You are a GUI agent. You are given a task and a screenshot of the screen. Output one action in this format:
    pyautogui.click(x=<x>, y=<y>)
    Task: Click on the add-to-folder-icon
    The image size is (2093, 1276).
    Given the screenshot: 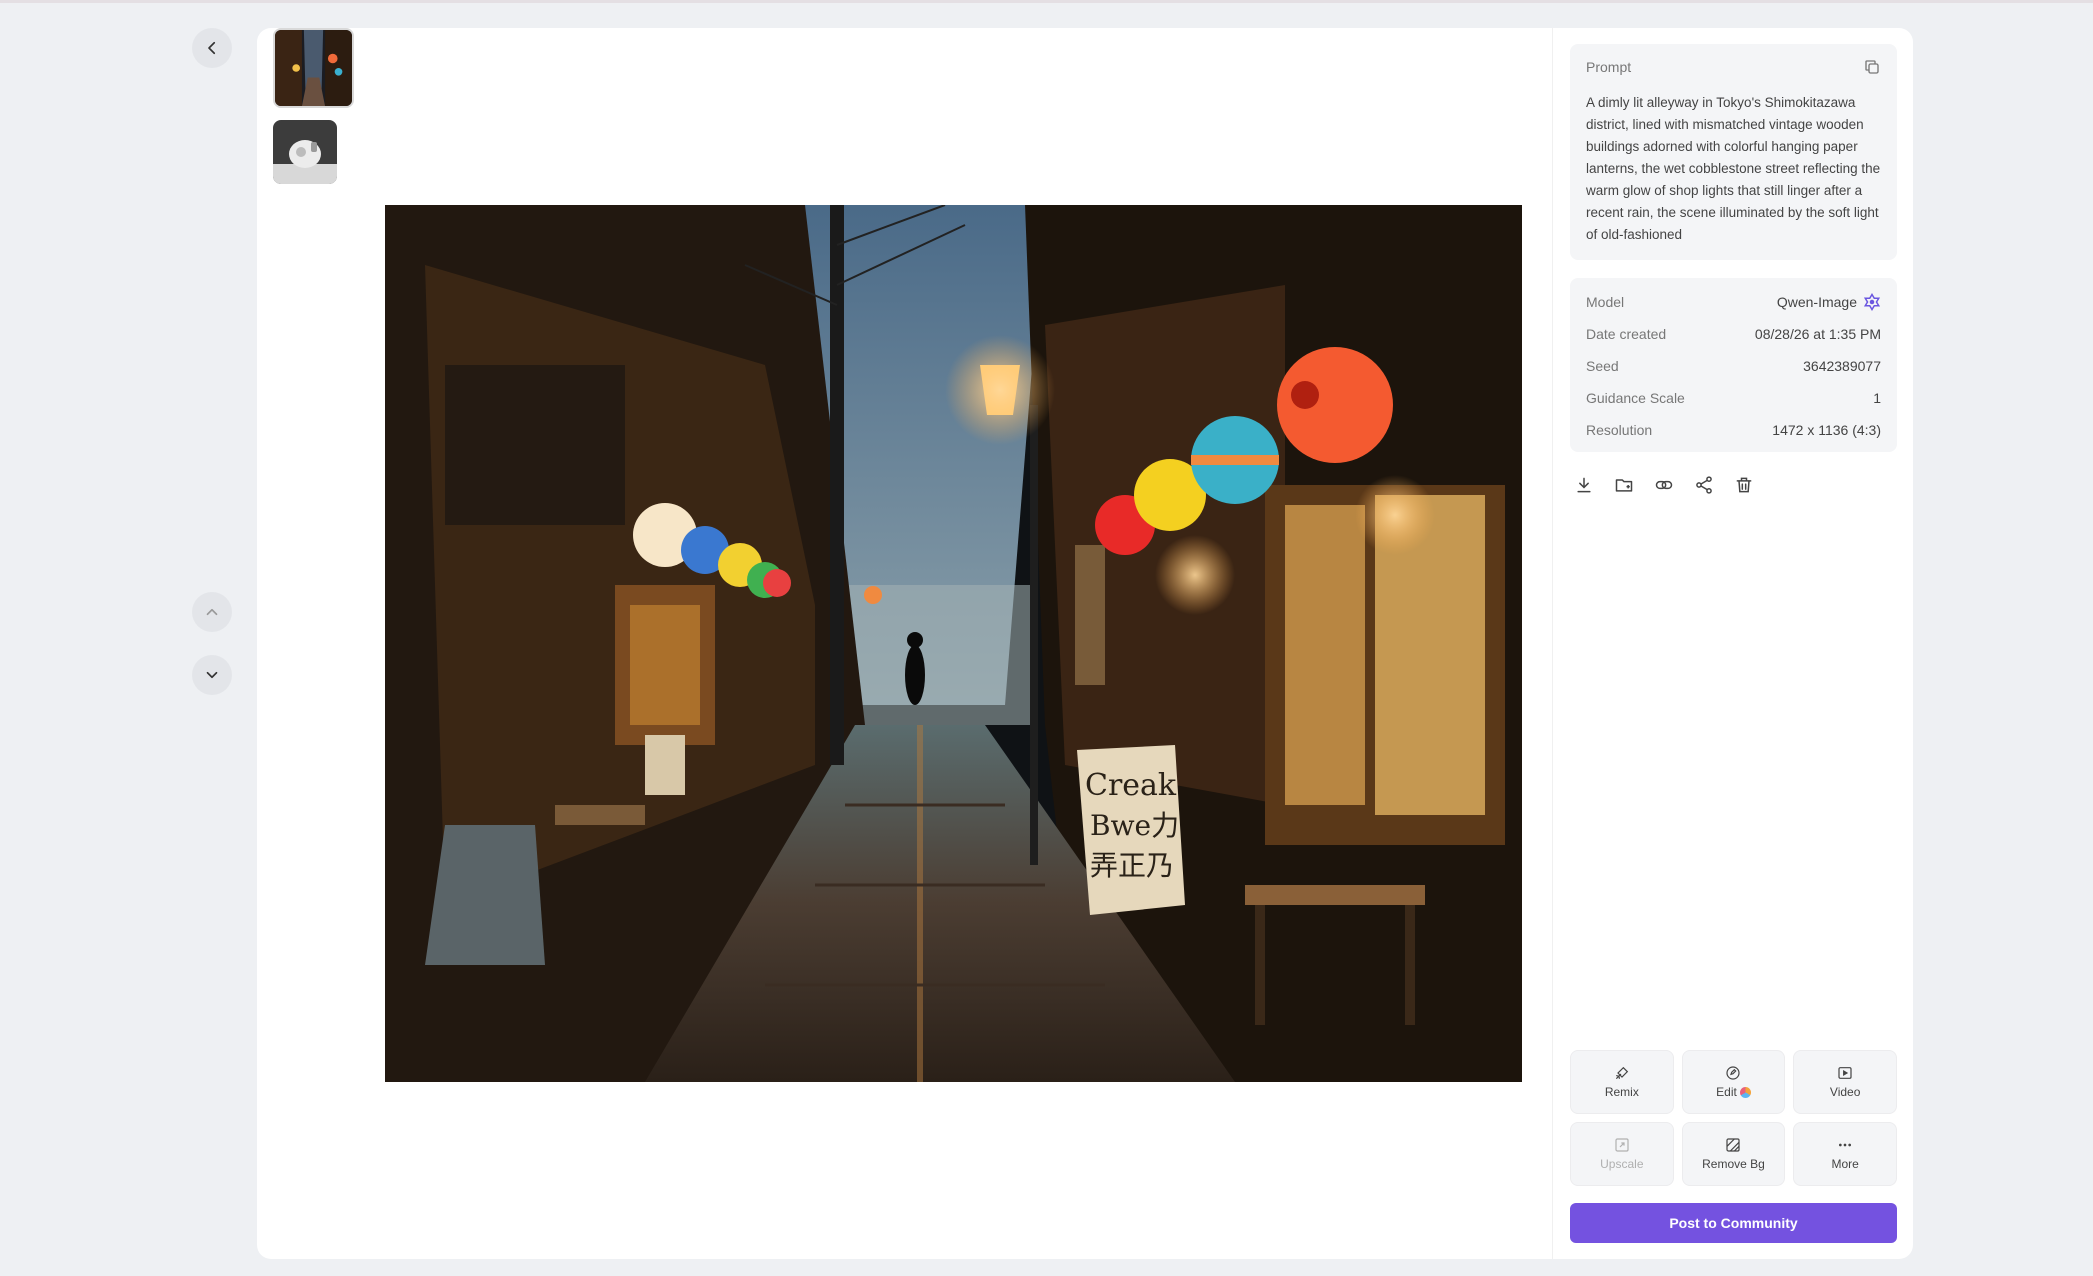 What is the action you would take?
    pyautogui.click(x=1624, y=485)
    